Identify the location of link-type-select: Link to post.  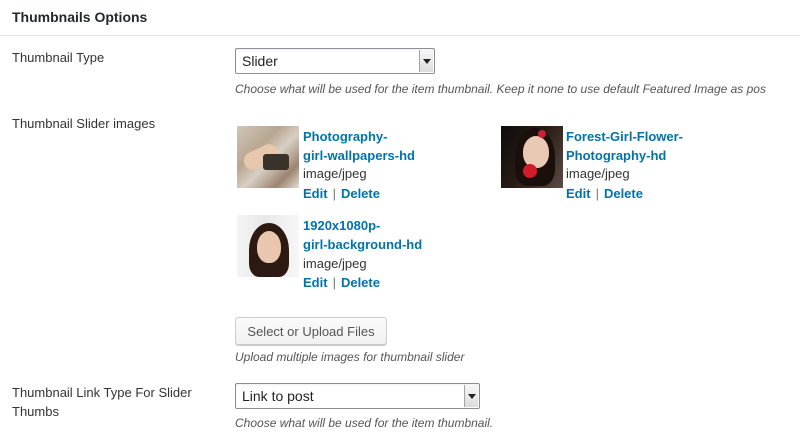
(357, 396).